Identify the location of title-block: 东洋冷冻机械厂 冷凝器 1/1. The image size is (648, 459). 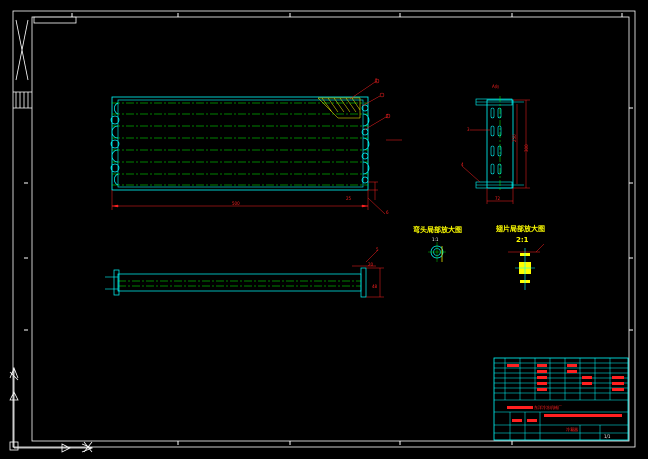
(561, 399).